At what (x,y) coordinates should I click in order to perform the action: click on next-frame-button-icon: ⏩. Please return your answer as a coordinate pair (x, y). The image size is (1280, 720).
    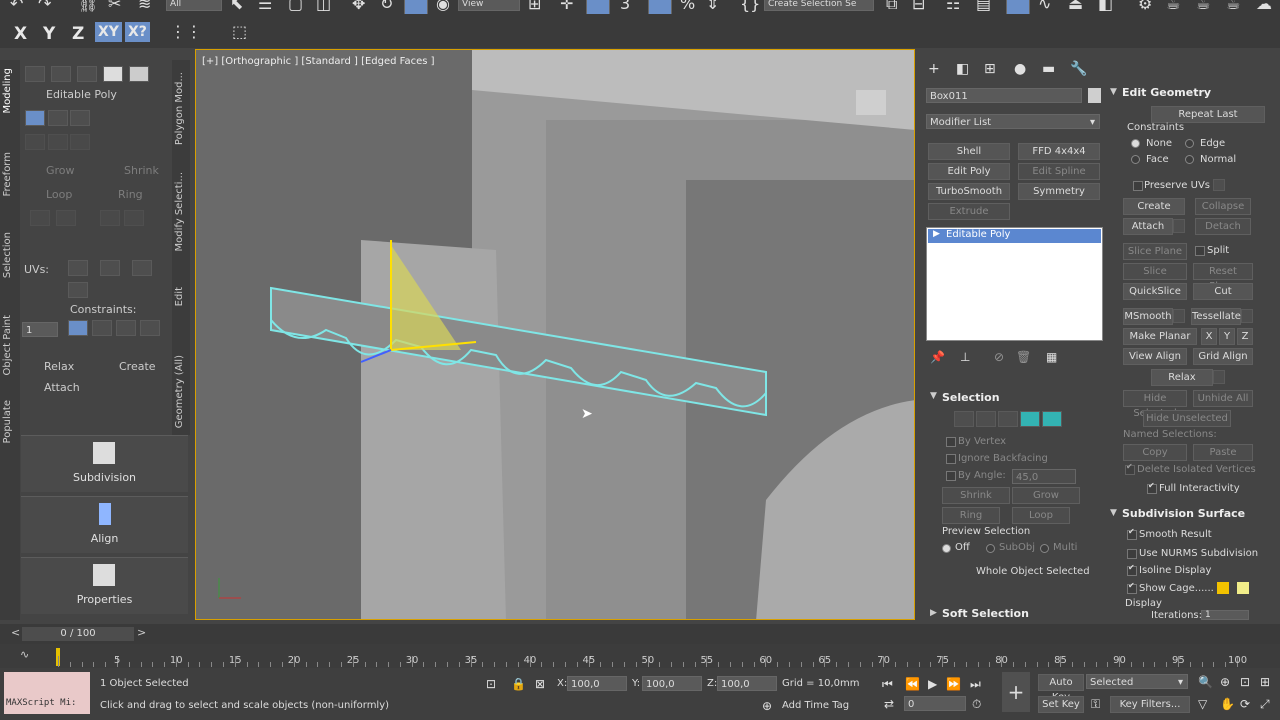
    Looking at the image, I should click on (953, 684).